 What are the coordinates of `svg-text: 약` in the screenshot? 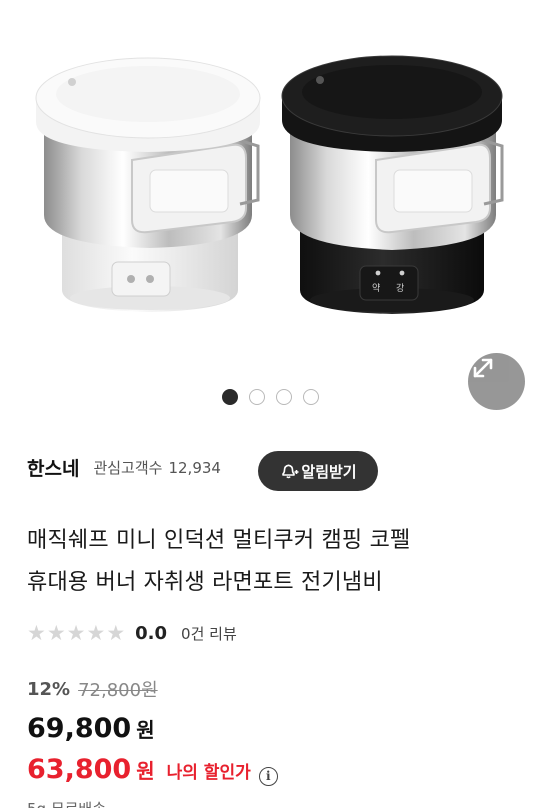 It's located at (376, 288).